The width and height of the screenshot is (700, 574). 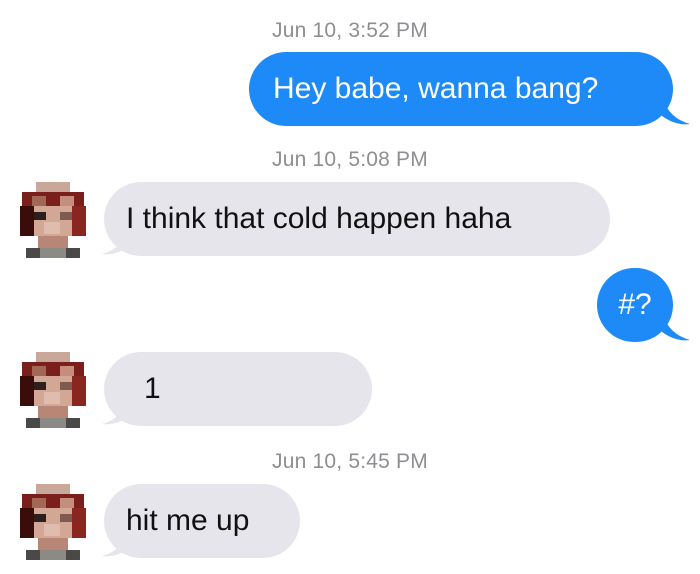 What do you see at coordinates (461, 89) in the screenshot?
I see `sent-bubble: Hey babe, wanna bang?` at bounding box center [461, 89].